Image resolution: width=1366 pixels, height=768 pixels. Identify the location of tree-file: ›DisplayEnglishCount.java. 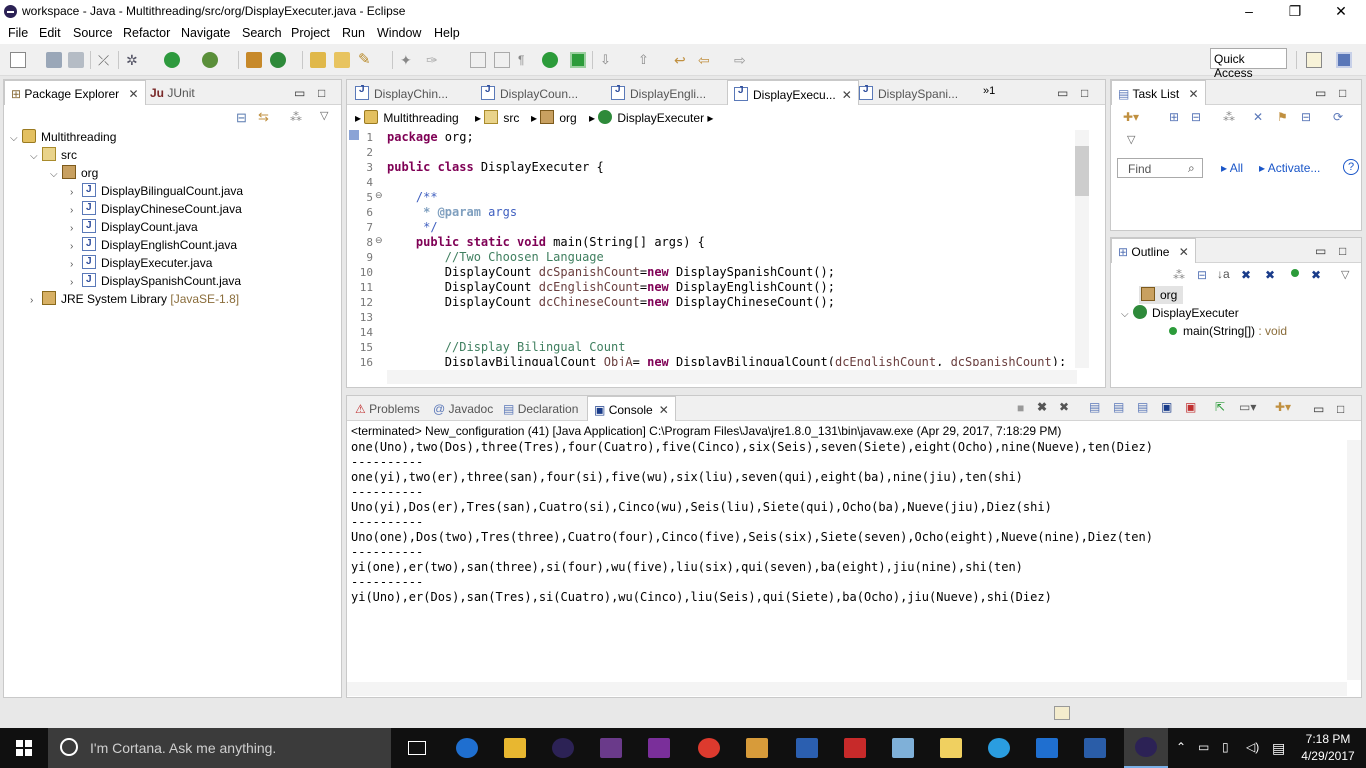
(153, 244).